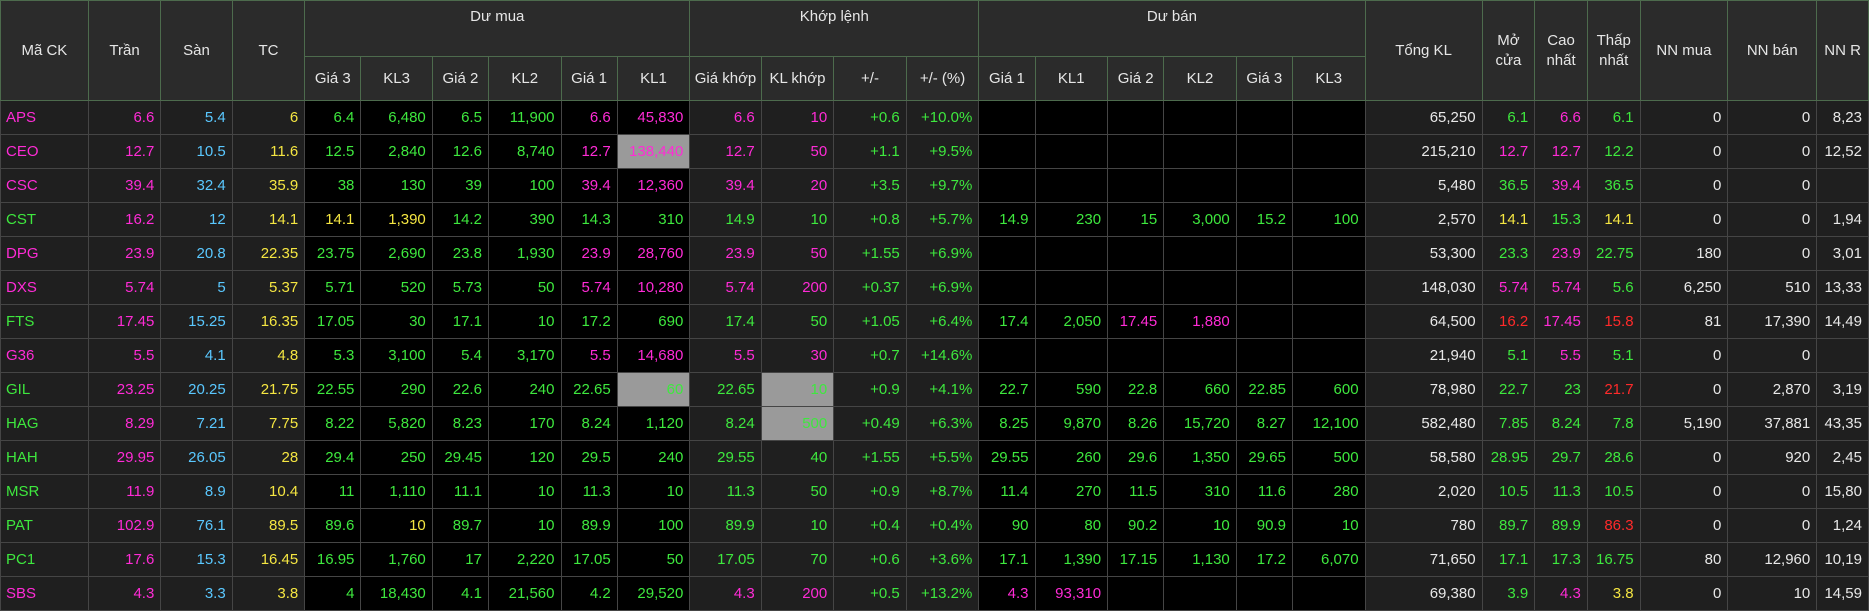 Image resolution: width=1869 pixels, height=611 pixels. I want to click on header-floor: Sàn, so click(196, 50).